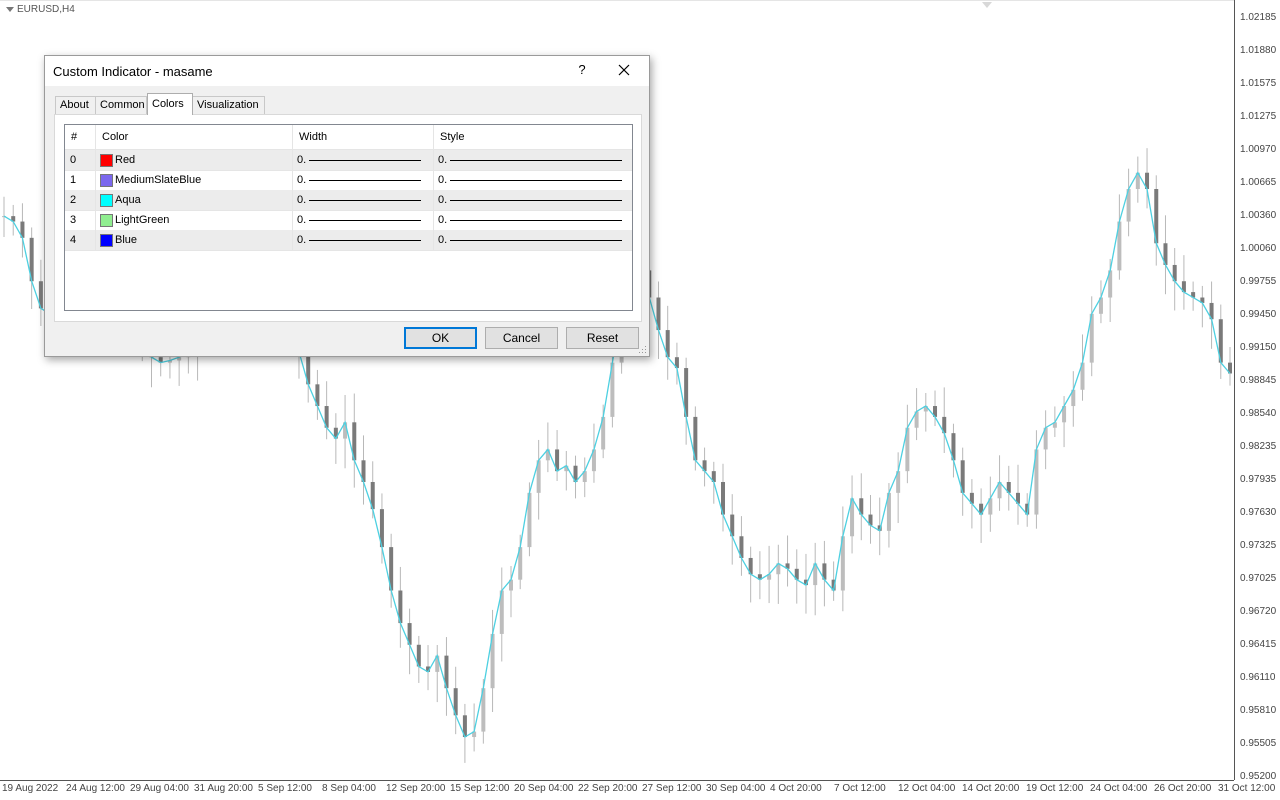 The image size is (1280, 800). I want to click on time-tick-label: 19 Oct 12:00, so click(1055, 788).